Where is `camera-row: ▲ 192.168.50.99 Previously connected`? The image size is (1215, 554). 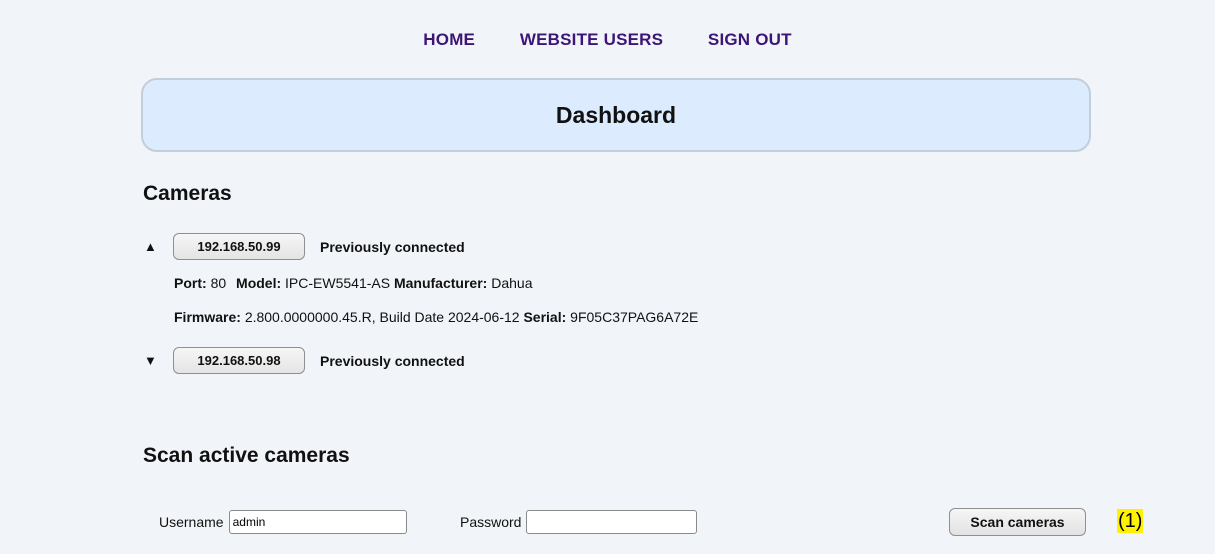 camera-row: ▲ 192.168.50.99 Previously connected is located at coordinates (304, 246).